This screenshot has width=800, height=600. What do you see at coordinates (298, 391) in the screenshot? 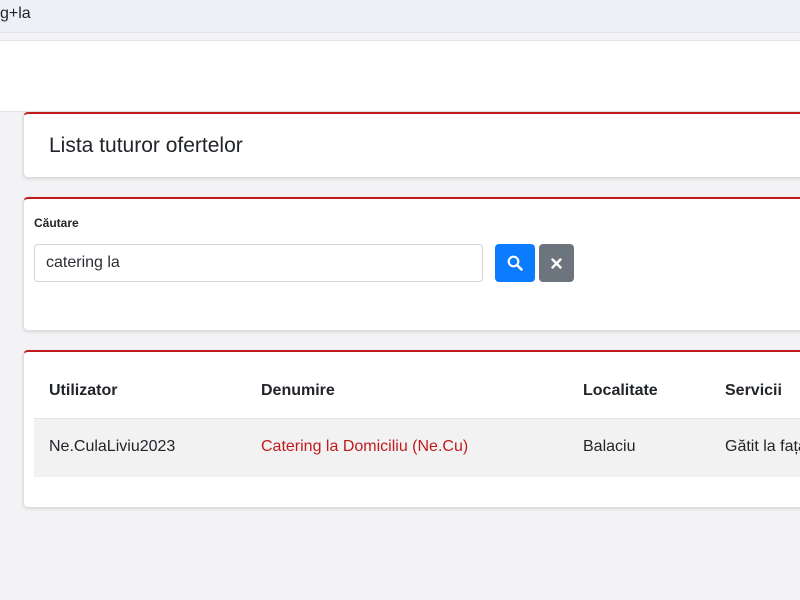
I see `column-header-denumire: Denumire` at bounding box center [298, 391].